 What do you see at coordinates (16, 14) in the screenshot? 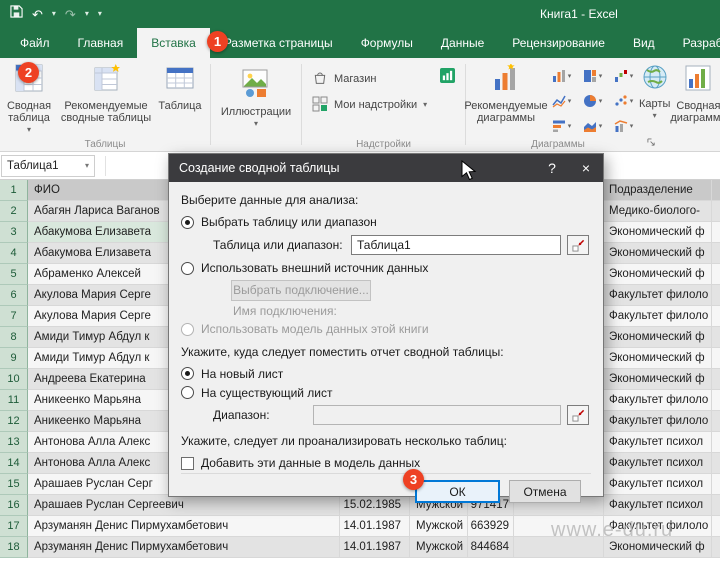
I see `save-icon` at bounding box center [16, 14].